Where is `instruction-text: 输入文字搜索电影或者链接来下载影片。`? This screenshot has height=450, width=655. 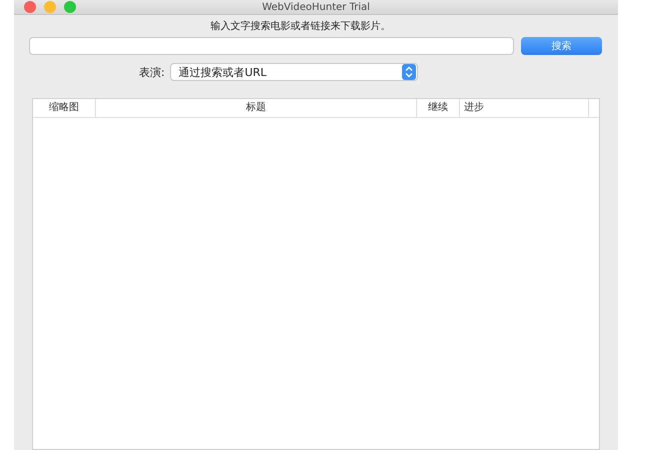
instruction-text: 输入文字搜索电影或者链接来下载影片。 is located at coordinates (301, 26).